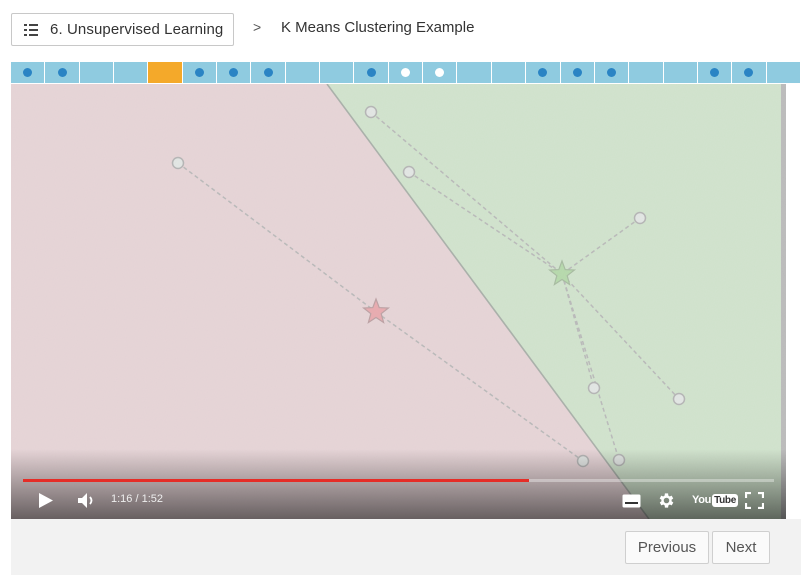 This screenshot has width=801, height=575. I want to click on time-readout: 1:16 / 1:52, so click(137, 499).